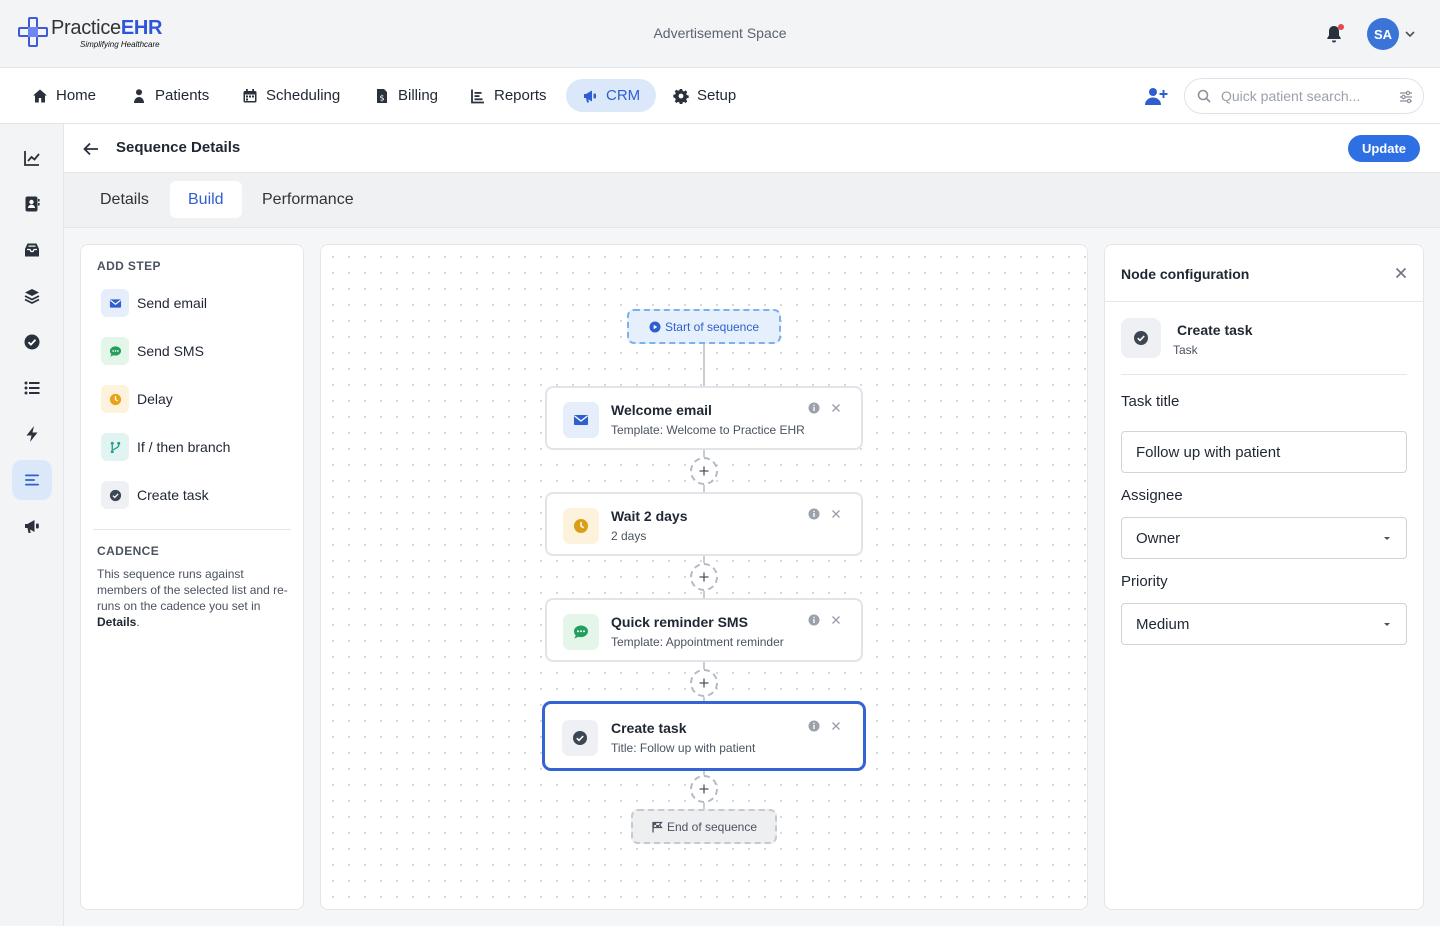 Image resolution: width=1440 pixels, height=926 pixels. What do you see at coordinates (308, 199) in the screenshot?
I see `tab-performance: Performance` at bounding box center [308, 199].